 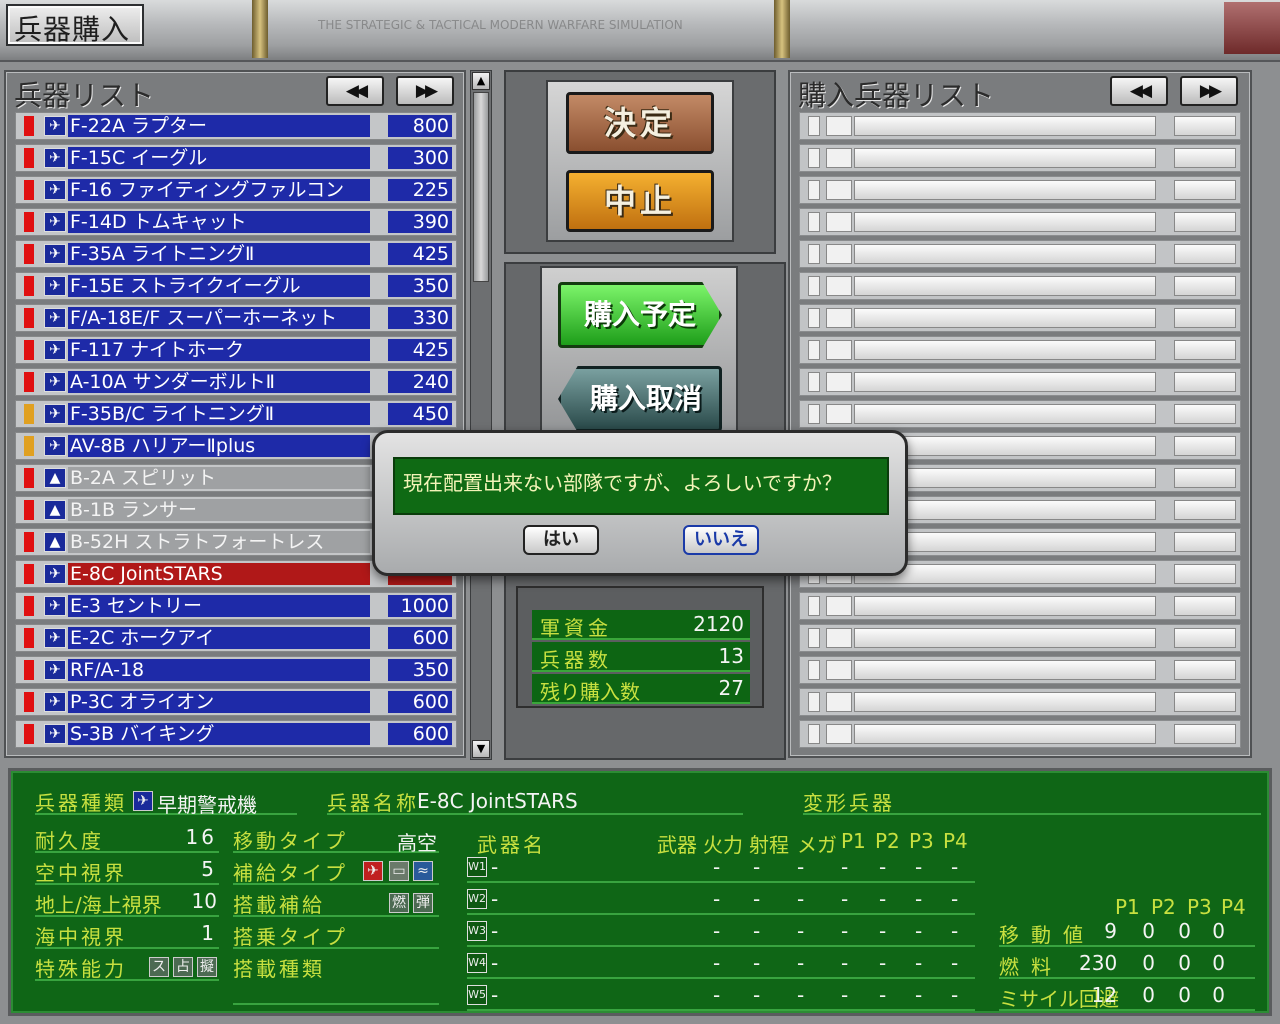 What do you see at coordinates (640, 399) in the screenshot?
I see `cancel-purchase-button: 購入取消` at bounding box center [640, 399].